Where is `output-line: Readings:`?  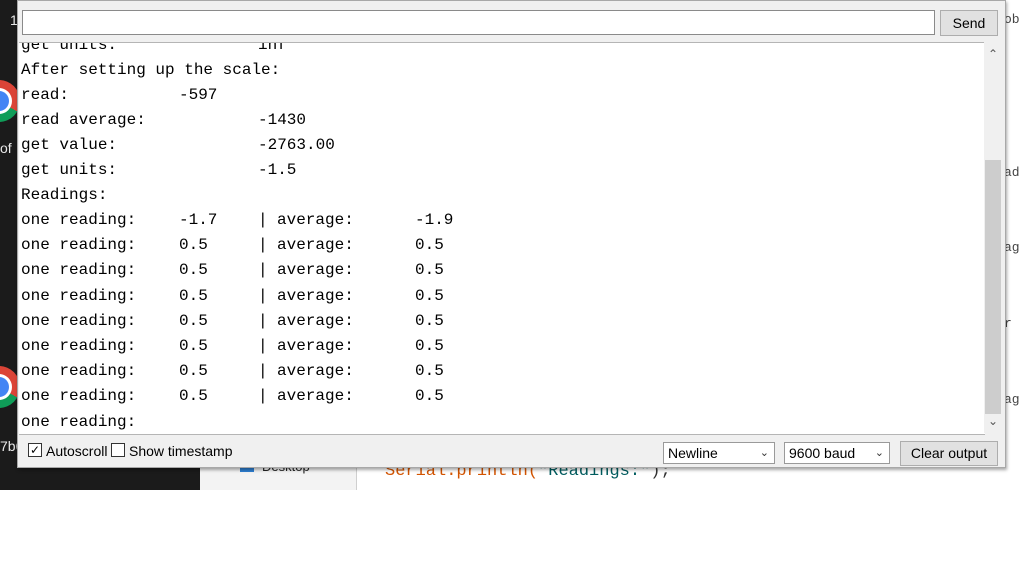
output-line: Readings: is located at coordinates (64, 195).